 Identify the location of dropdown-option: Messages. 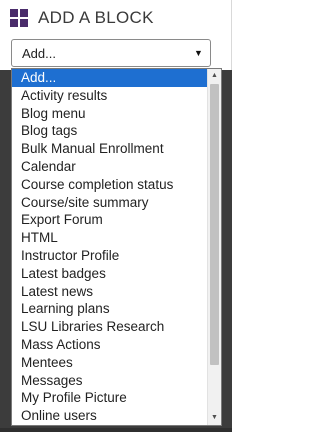
(109, 381).